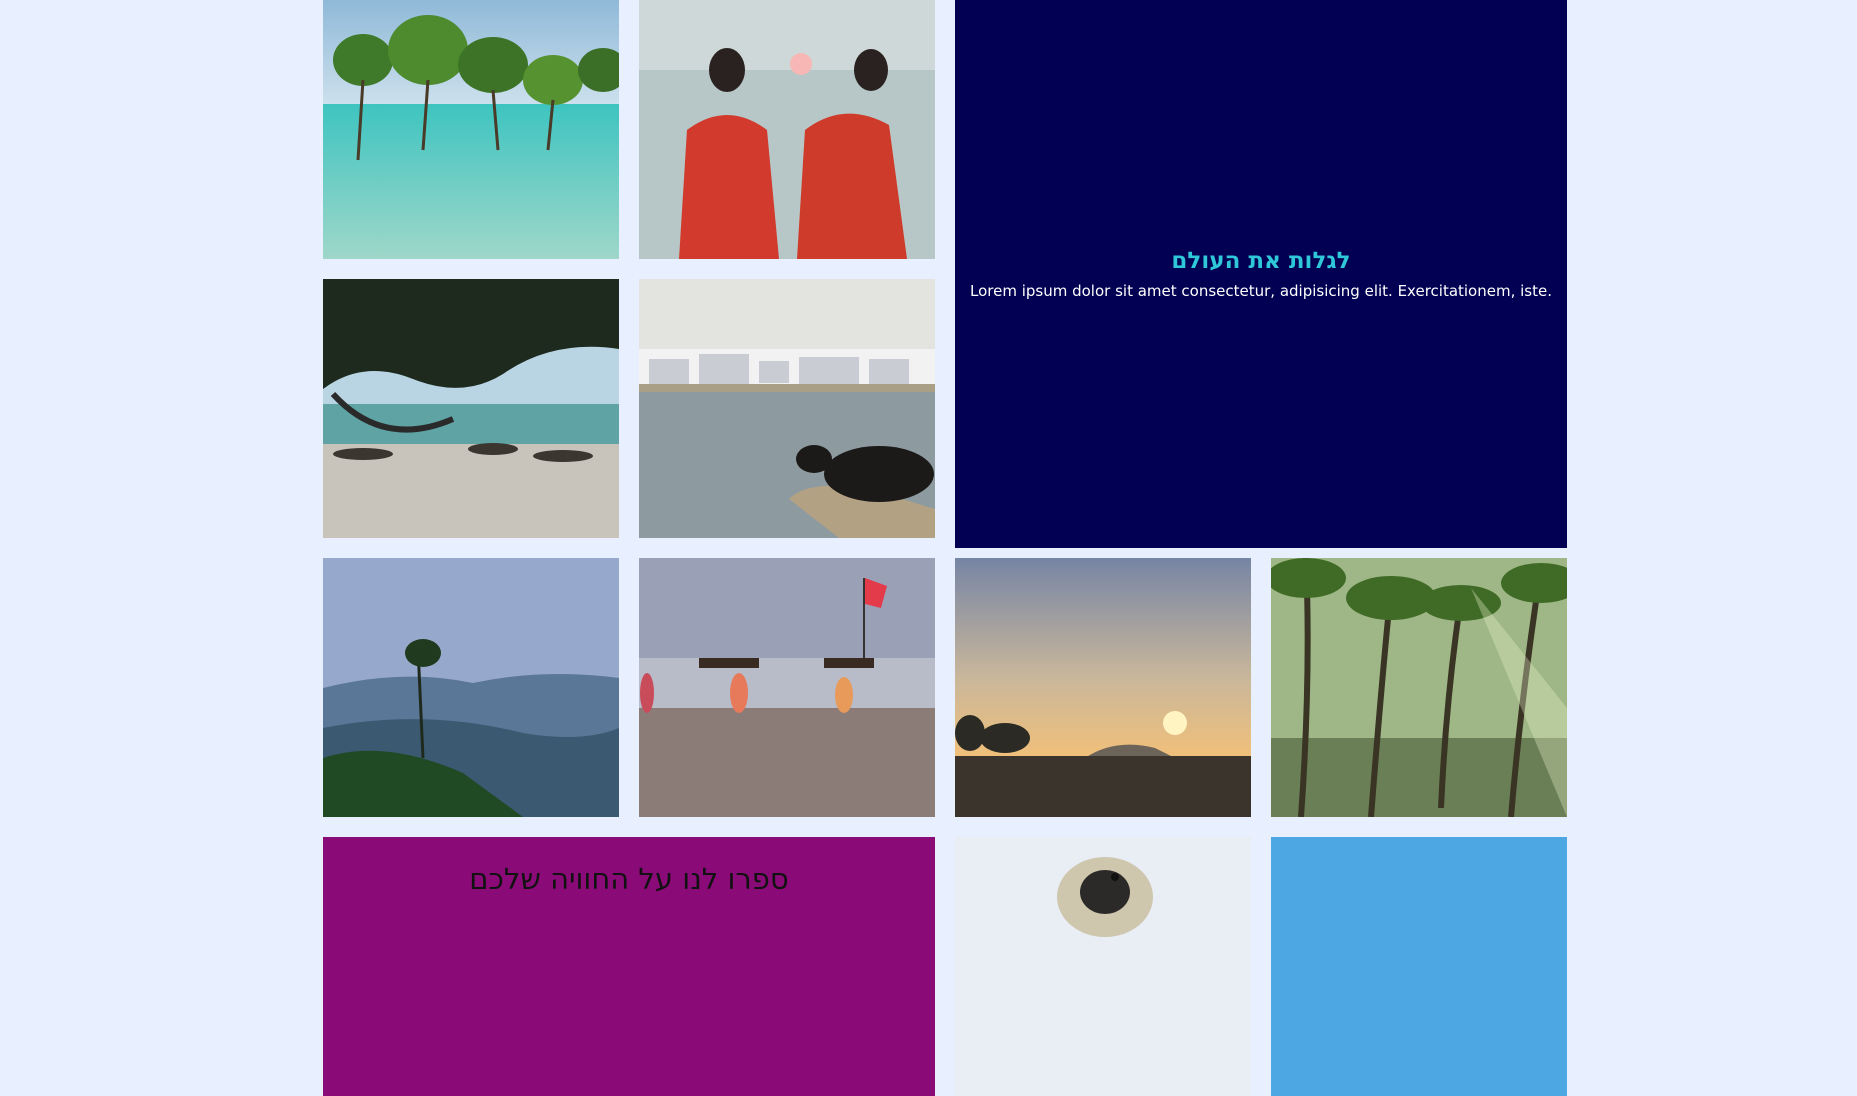 This screenshot has width=1857, height=1096. What do you see at coordinates (629, 966) in the screenshot?
I see `share-experience-banner: ספרו לנו על החוויה שלכם` at bounding box center [629, 966].